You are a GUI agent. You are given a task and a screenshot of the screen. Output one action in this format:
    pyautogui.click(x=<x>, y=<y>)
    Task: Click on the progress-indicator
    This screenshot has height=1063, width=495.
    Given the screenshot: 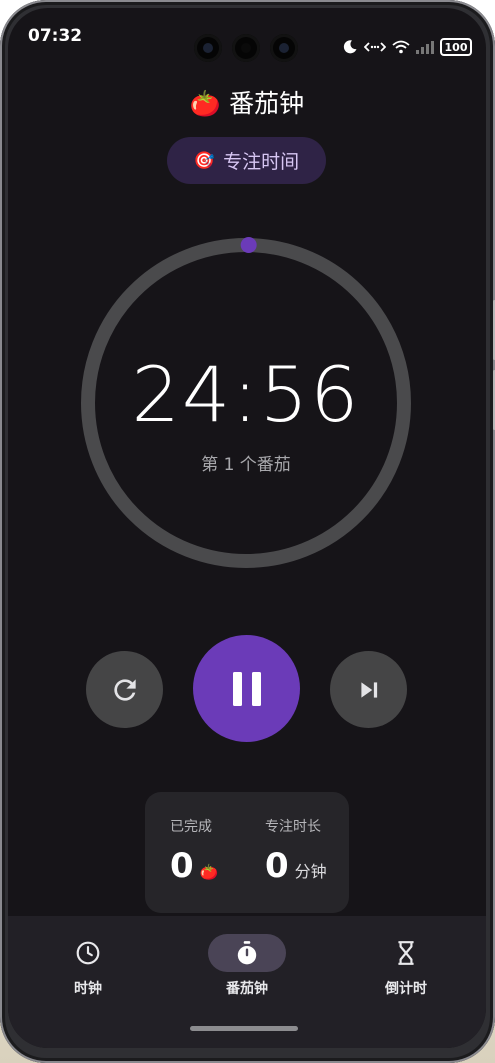 What is the action you would take?
    pyautogui.click(x=248, y=245)
    